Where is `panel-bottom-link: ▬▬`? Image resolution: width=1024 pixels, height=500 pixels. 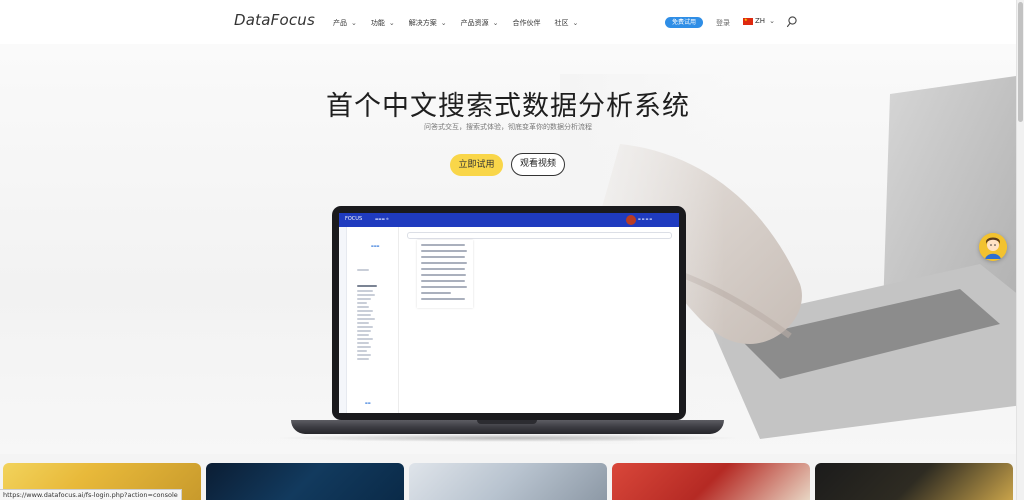 panel-bottom-link: ▬▬ is located at coordinates (368, 403).